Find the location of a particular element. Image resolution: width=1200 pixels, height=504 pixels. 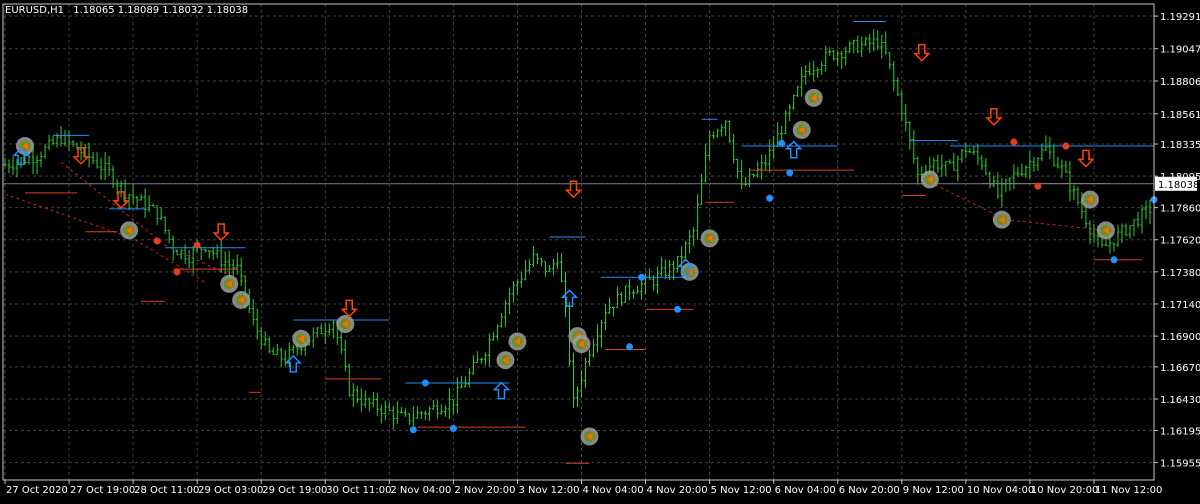

y-tick-label: 1.18561 is located at coordinates (1180, 115).